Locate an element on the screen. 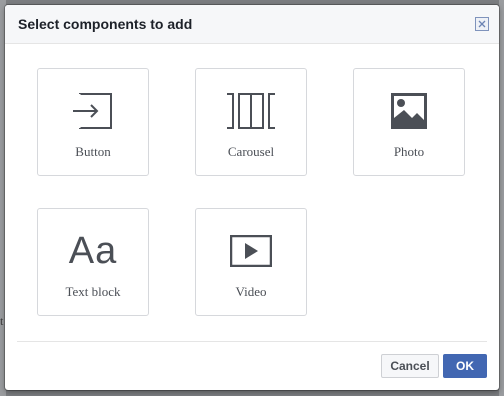  component-tile-video: Video is located at coordinates (251, 262).